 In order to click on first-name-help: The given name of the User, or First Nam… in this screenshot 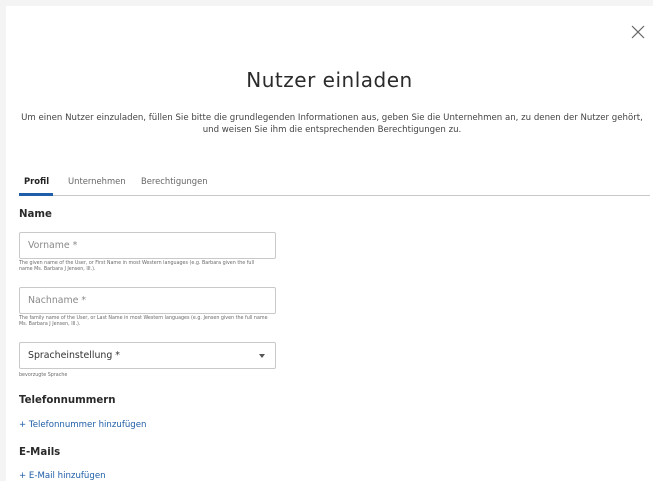, I will do `click(137, 266)`.